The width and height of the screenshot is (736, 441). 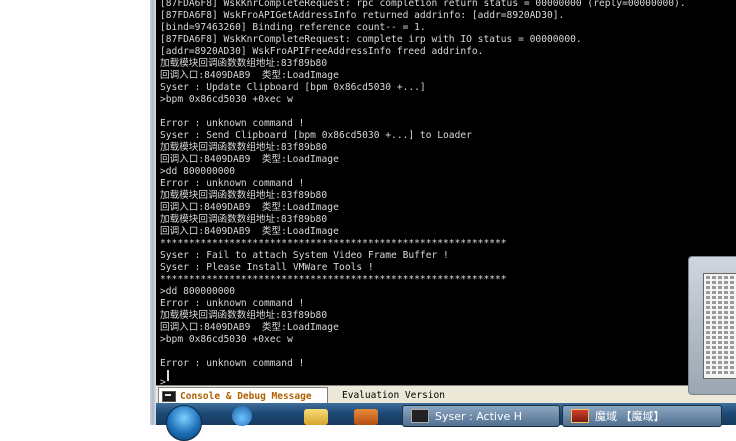 What do you see at coordinates (246, 396) in the screenshot?
I see `tab-console-label: Console & Debug Message` at bounding box center [246, 396].